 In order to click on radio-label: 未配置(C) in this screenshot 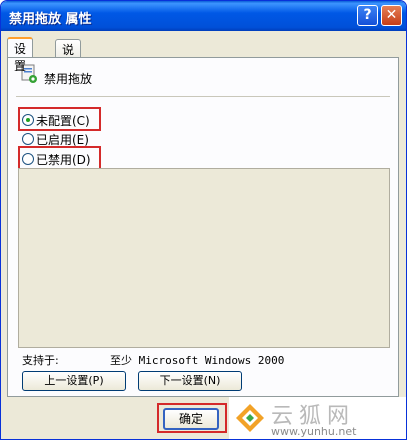, I will do `click(63, 120)`.